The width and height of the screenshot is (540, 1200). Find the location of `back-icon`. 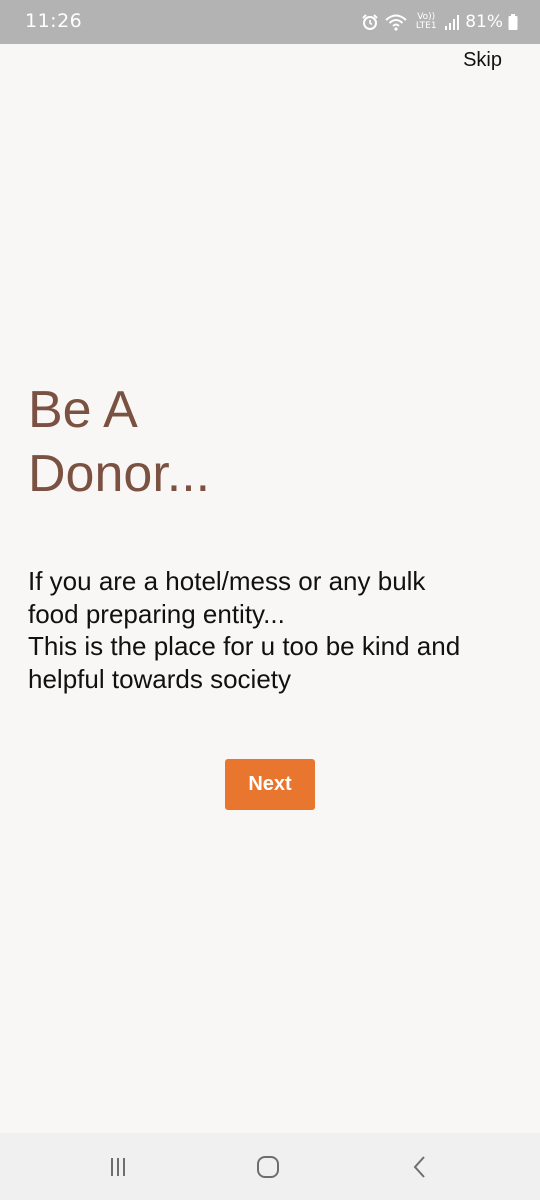

back-icon is located at coordinates (420, 1167).